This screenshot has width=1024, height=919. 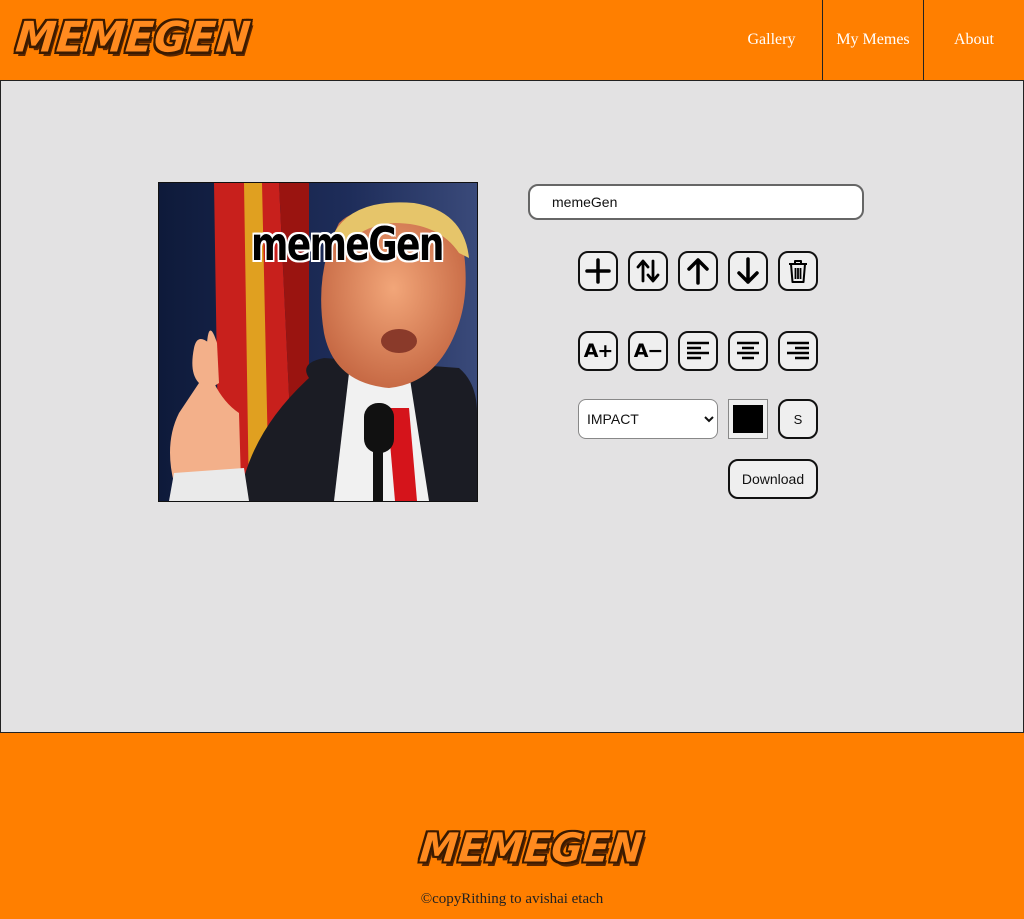 What do you see at coordinates (798, 419) in the screenshot?
I see `stroke-button: S` at bounding box center [798, 419].